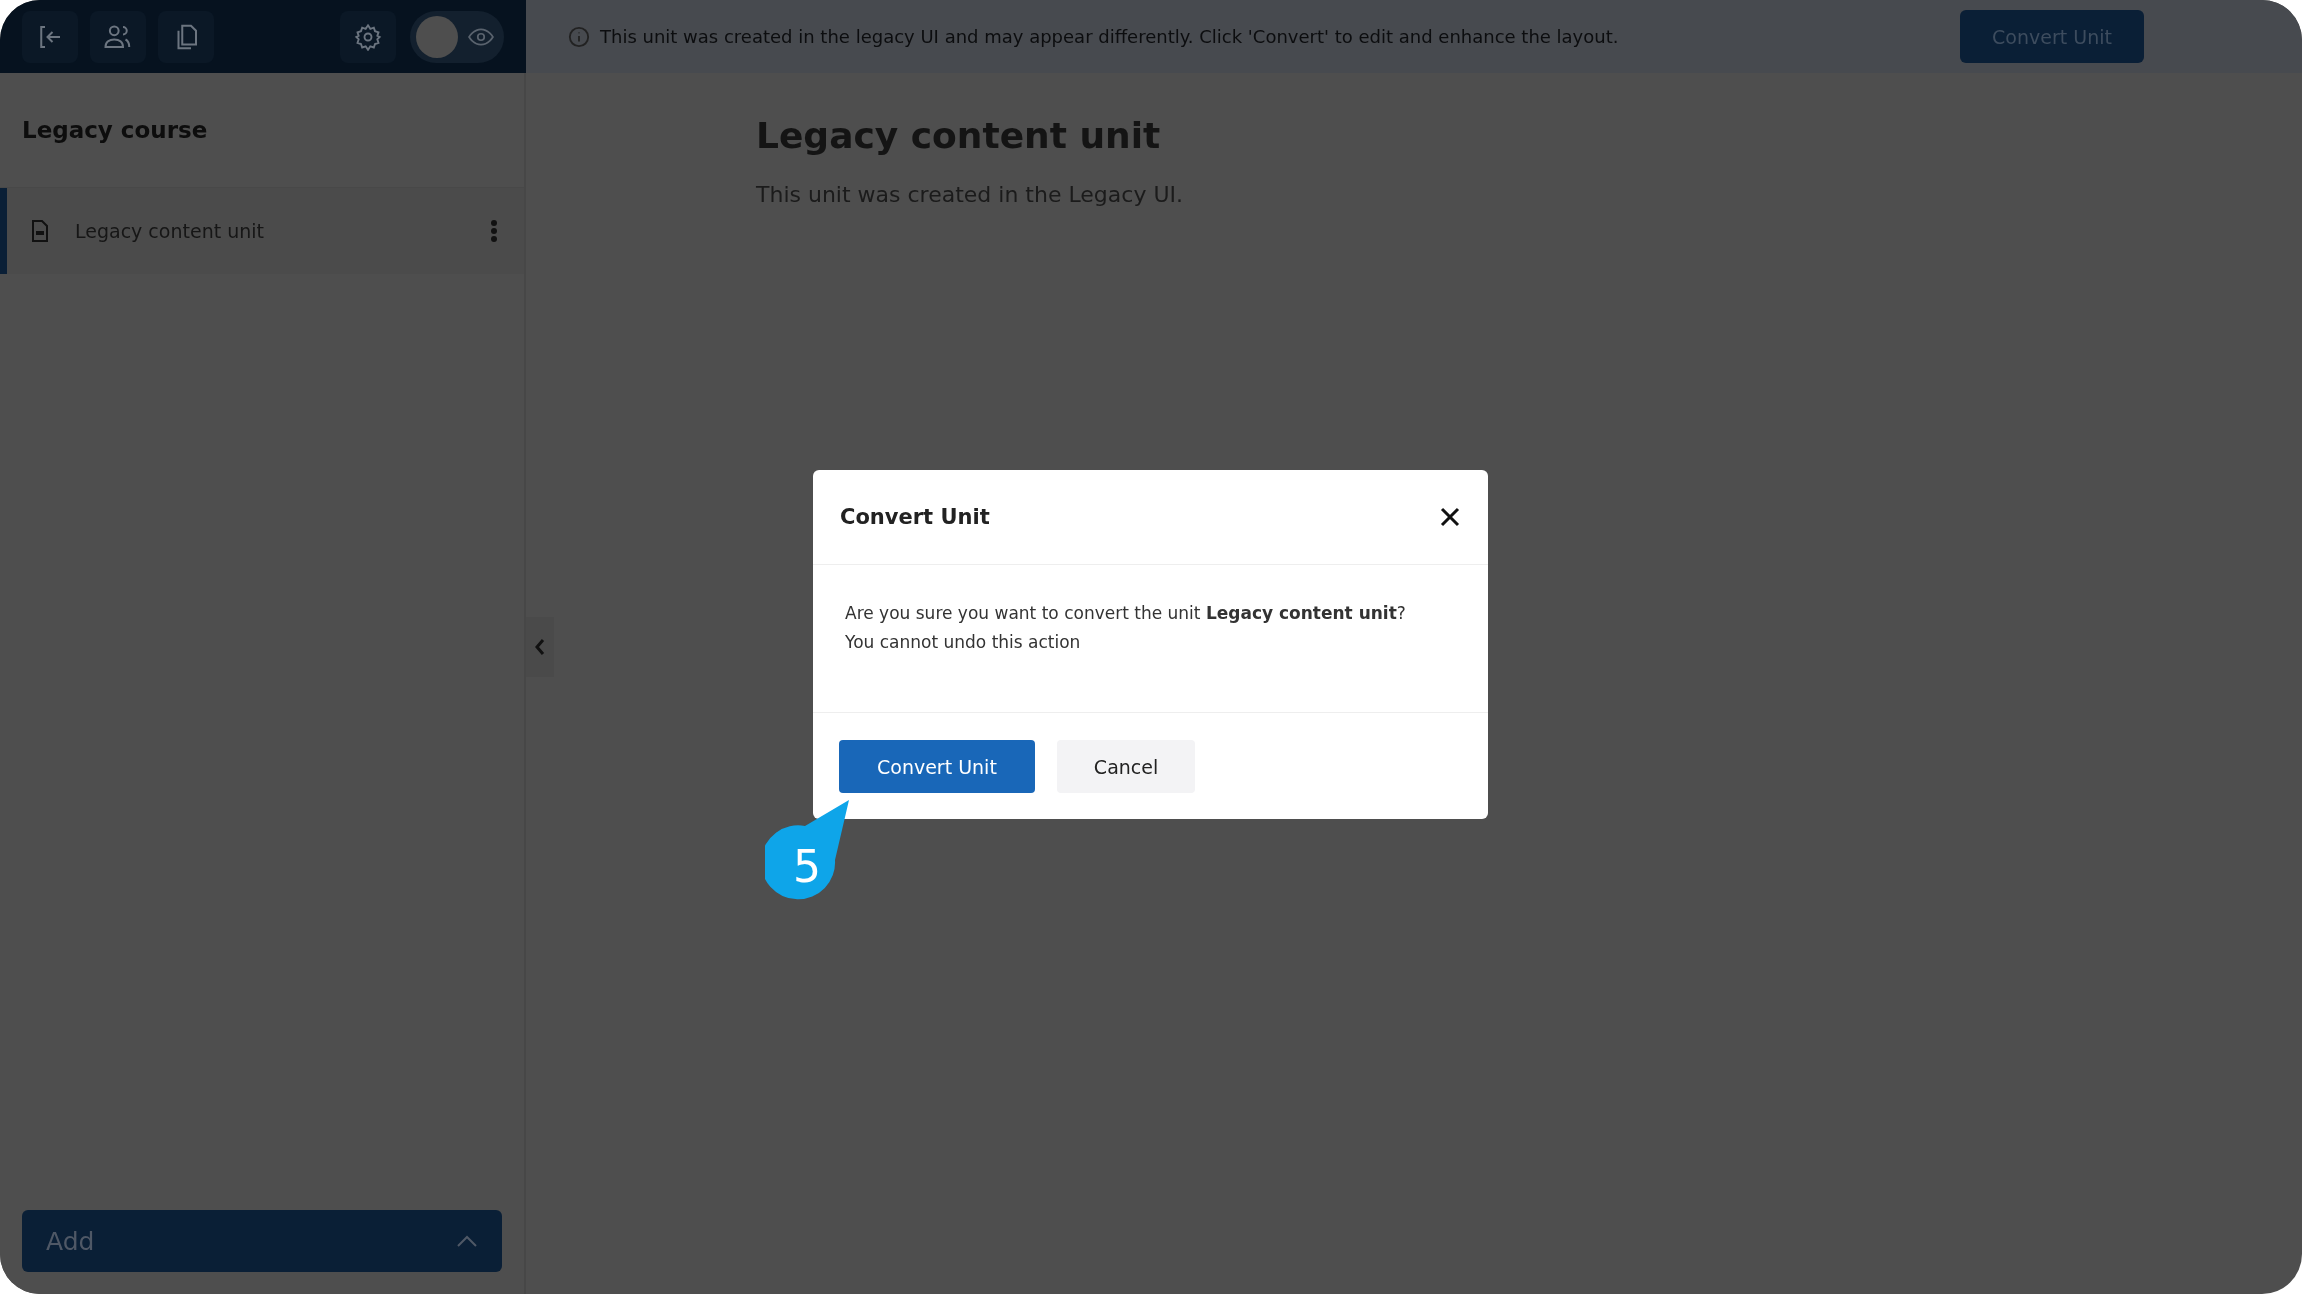 The image size is (2302, 1294). I want to click on copy-icon, so click(186, 36).